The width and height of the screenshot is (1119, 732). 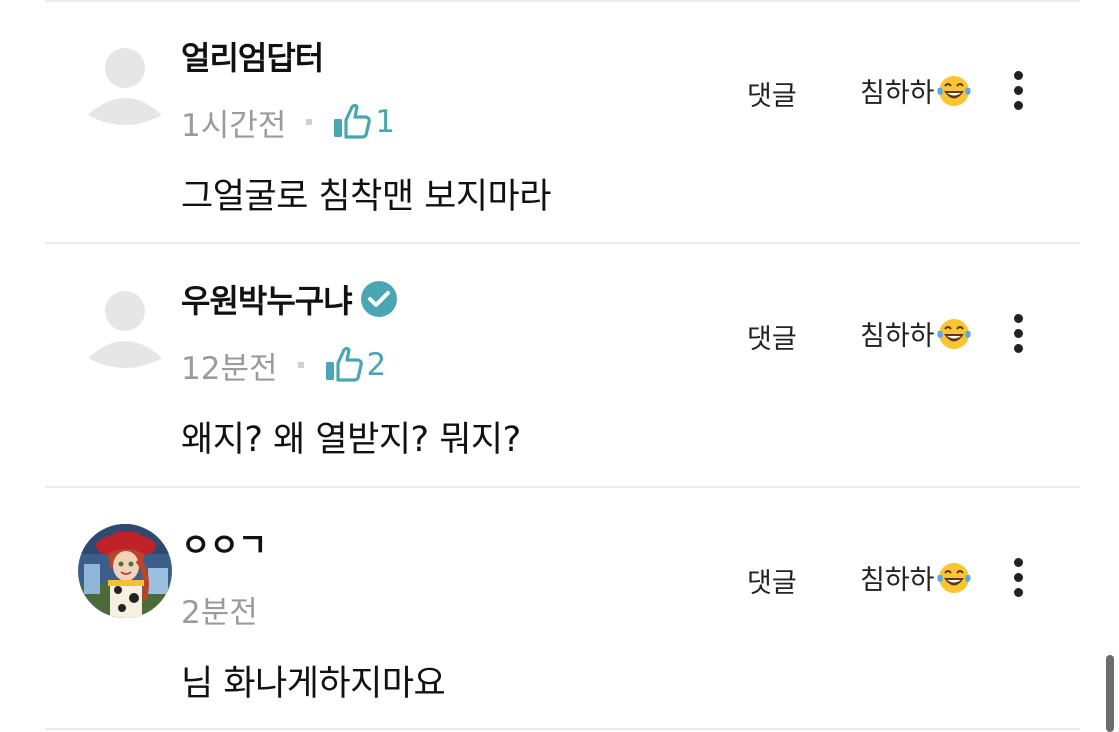 What do you see at coordinates (288, 123) in the screenshot?
I see `comment-meta: 1시간전 1` at bounding box center [288, 123].